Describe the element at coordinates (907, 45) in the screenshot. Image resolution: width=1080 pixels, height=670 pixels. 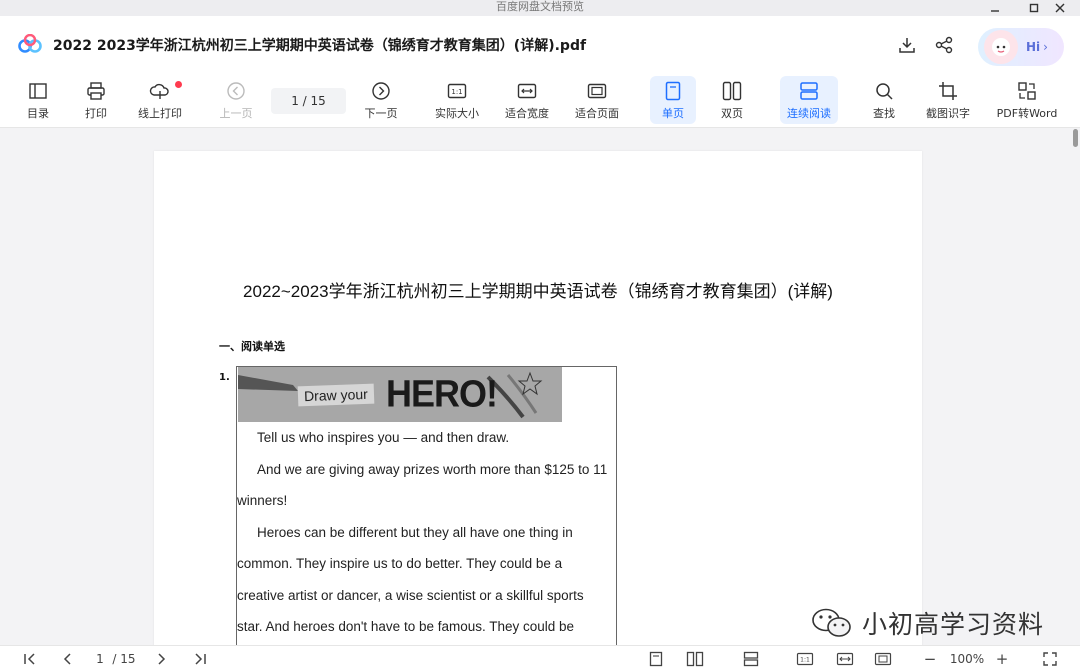
I see `download-icon` at that location.